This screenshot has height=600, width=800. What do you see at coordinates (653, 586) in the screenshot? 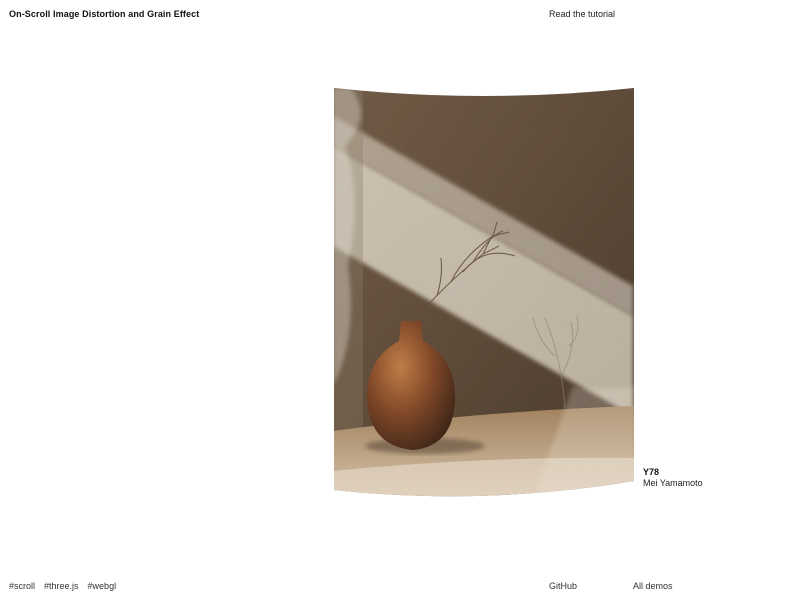
I see `all-demos-link: All demos` at bounding box center [653, 586].